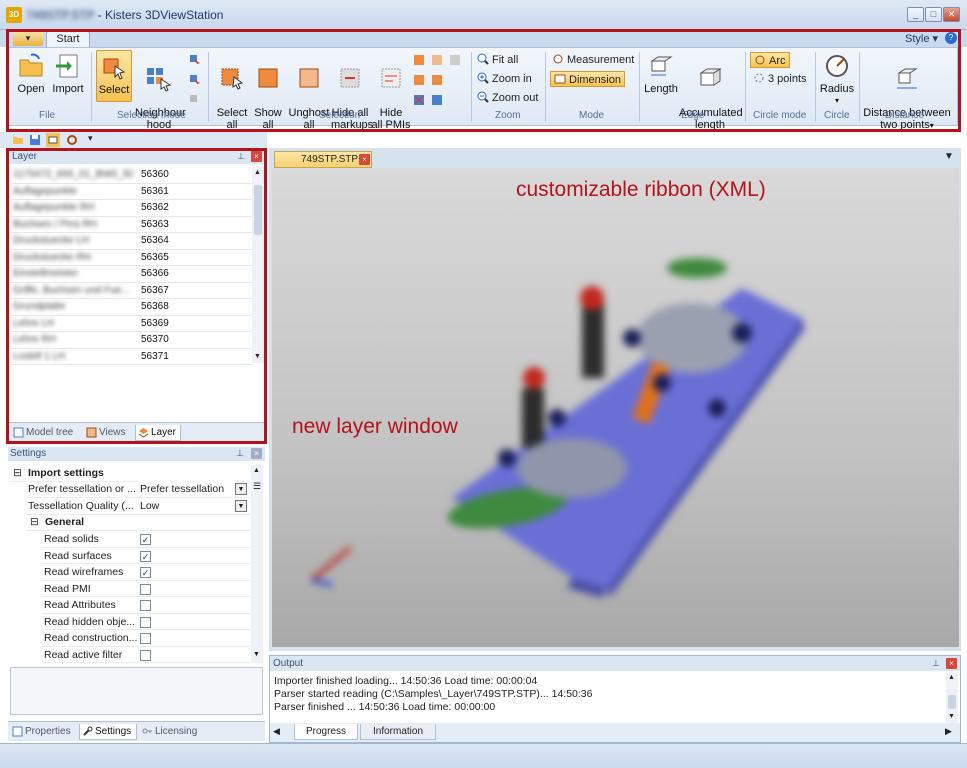  I want to click on tab-settings: Settings, so click(108, 732).